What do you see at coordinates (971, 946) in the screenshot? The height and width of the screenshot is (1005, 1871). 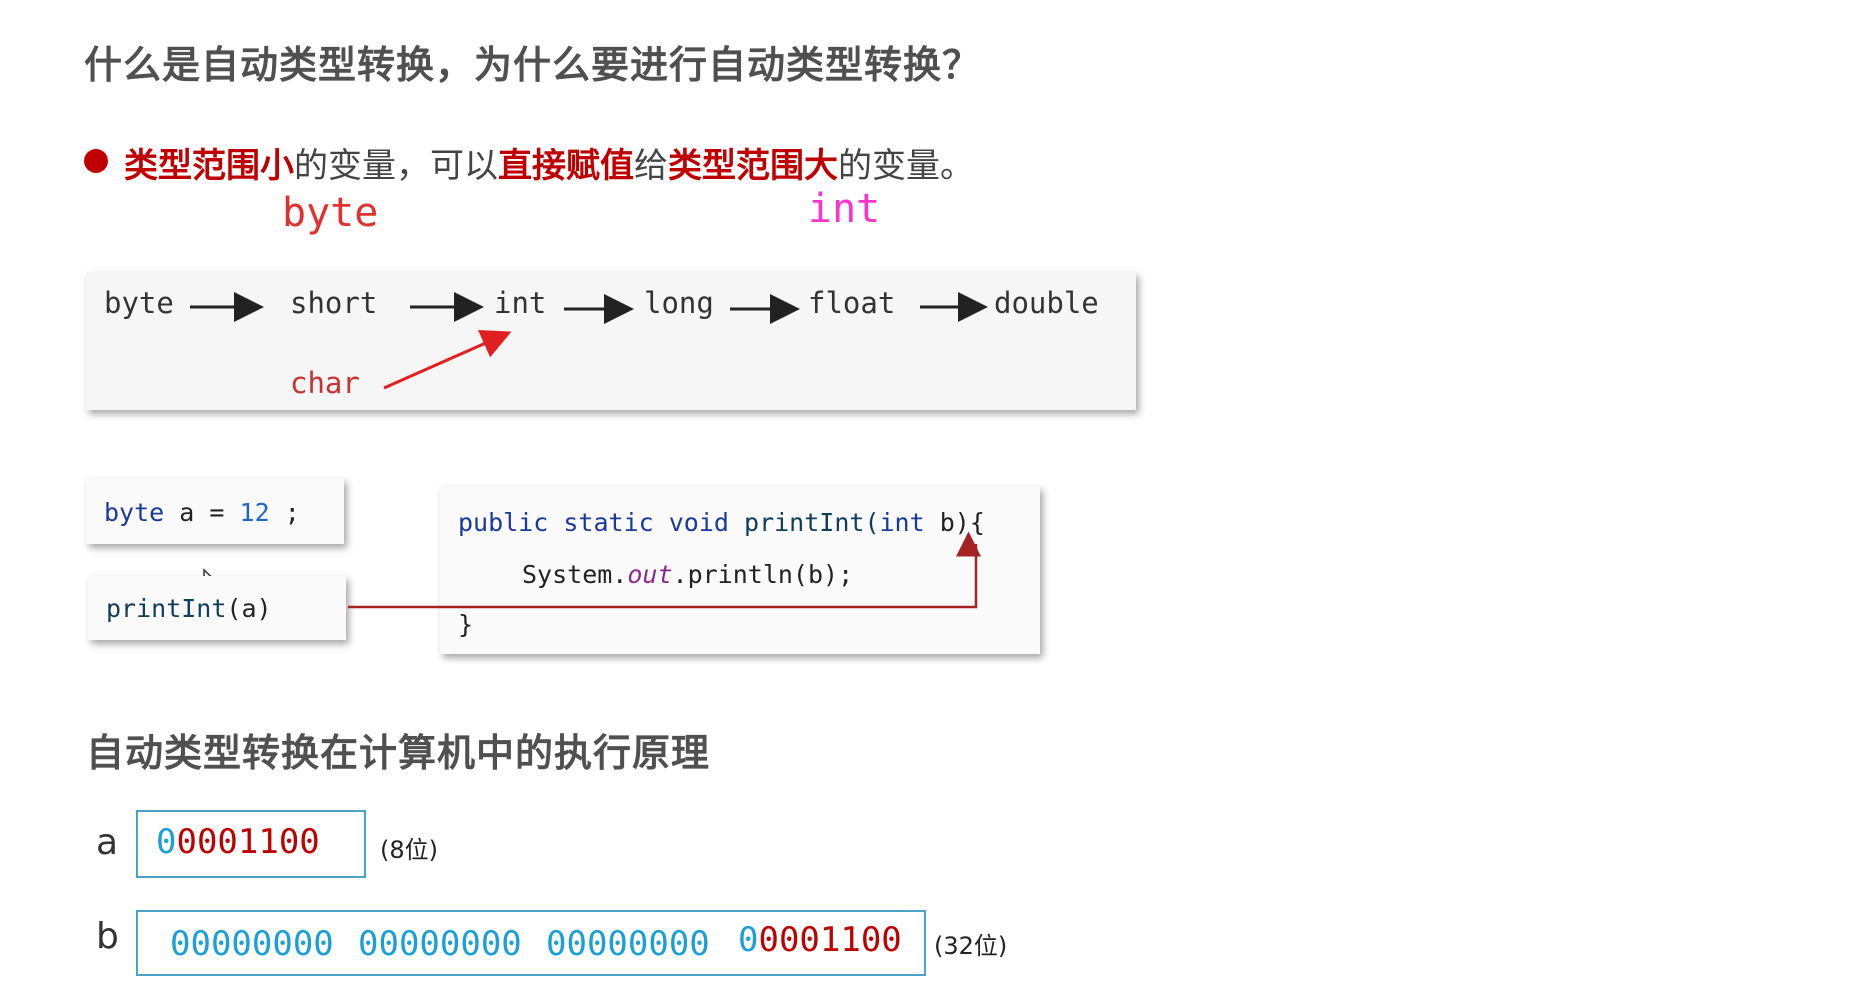 I see `bits-label-b: (32位)` at bounding box center [971, 946].